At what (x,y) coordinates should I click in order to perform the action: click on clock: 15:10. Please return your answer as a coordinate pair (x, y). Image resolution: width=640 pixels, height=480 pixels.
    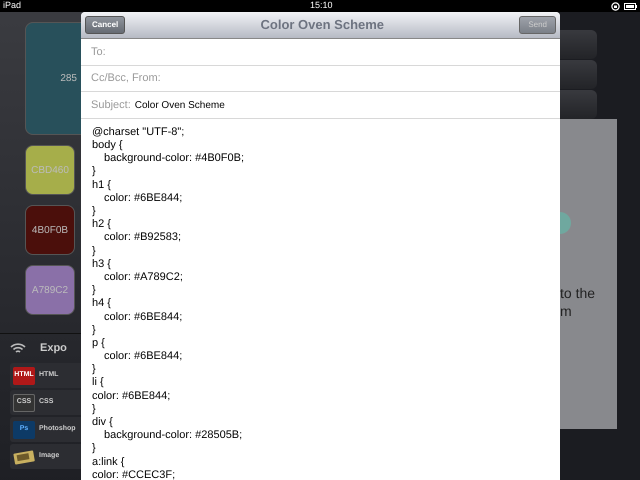
    Looking at the image, I should click on (321, 6).